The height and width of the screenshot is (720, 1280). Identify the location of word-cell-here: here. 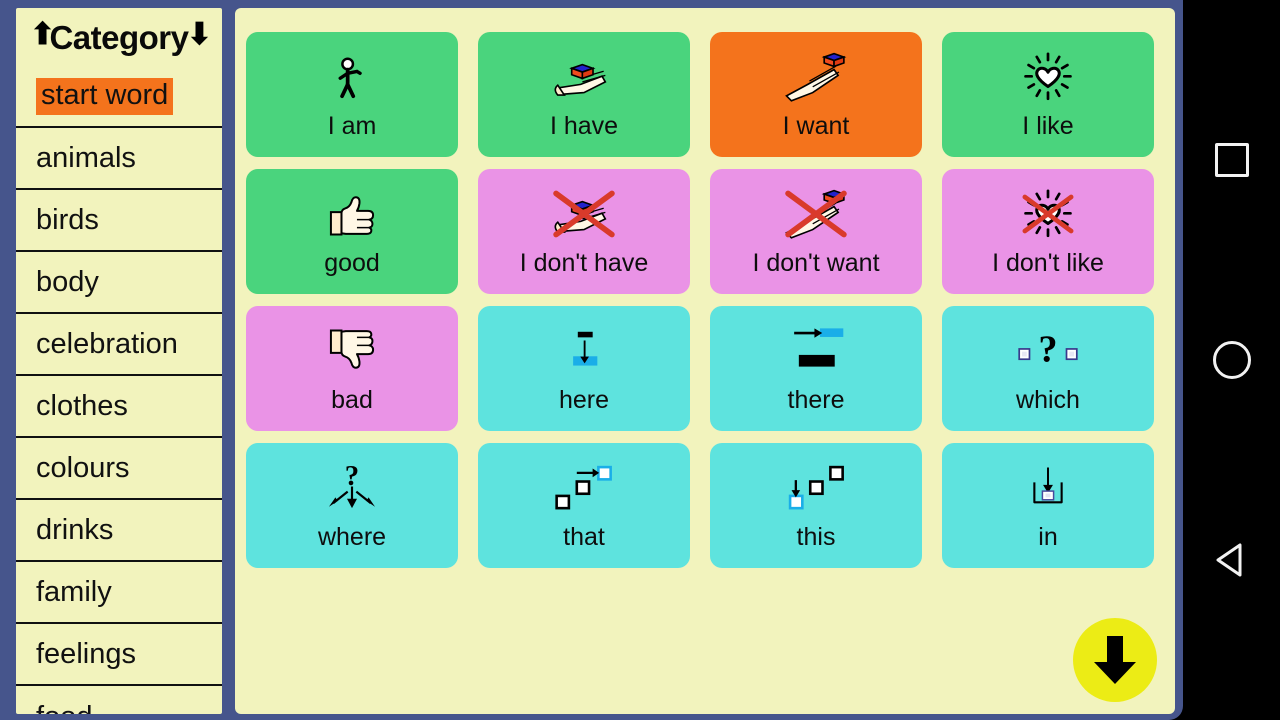
(584, 368).